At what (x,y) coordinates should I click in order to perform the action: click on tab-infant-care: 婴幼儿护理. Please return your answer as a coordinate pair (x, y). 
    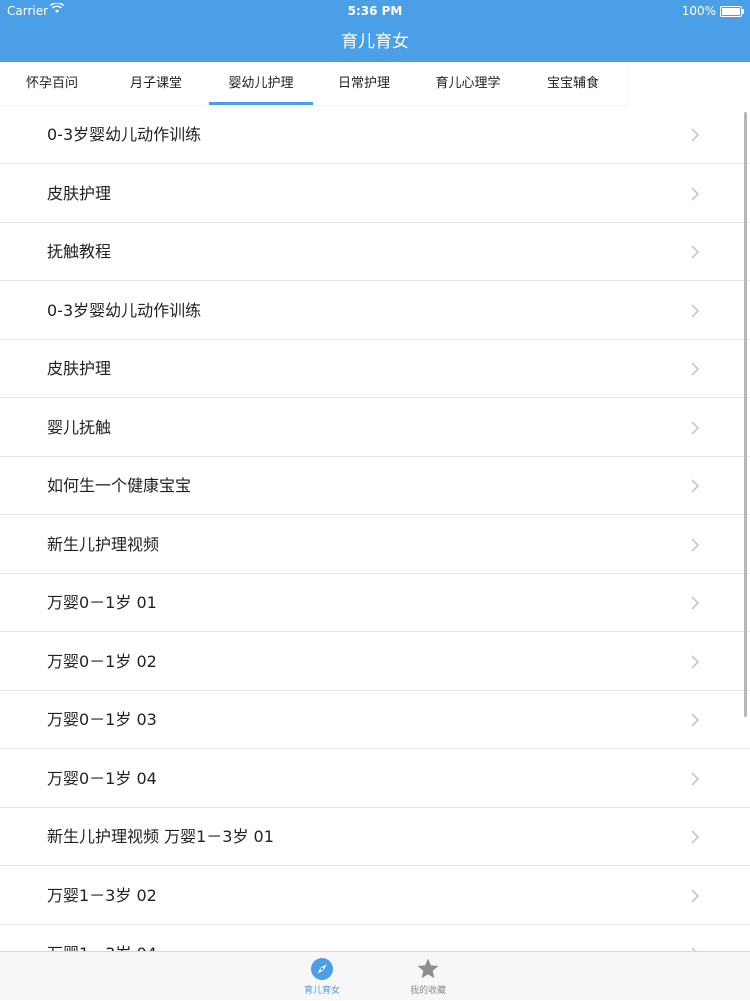
    Looking at the image, I should click on (261, 83).